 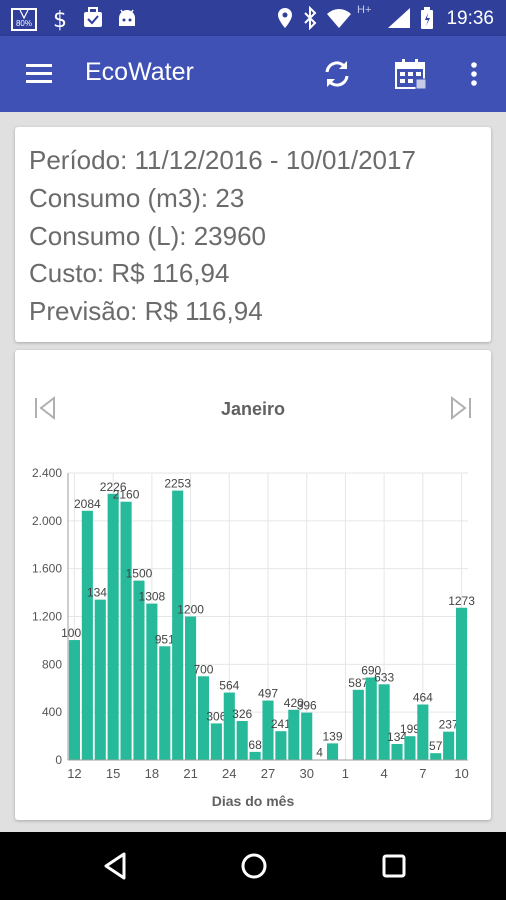 What do you see at coordinates (115, 866) in the screenshot?
I see `back-icon` at bounding box center [115, 866].